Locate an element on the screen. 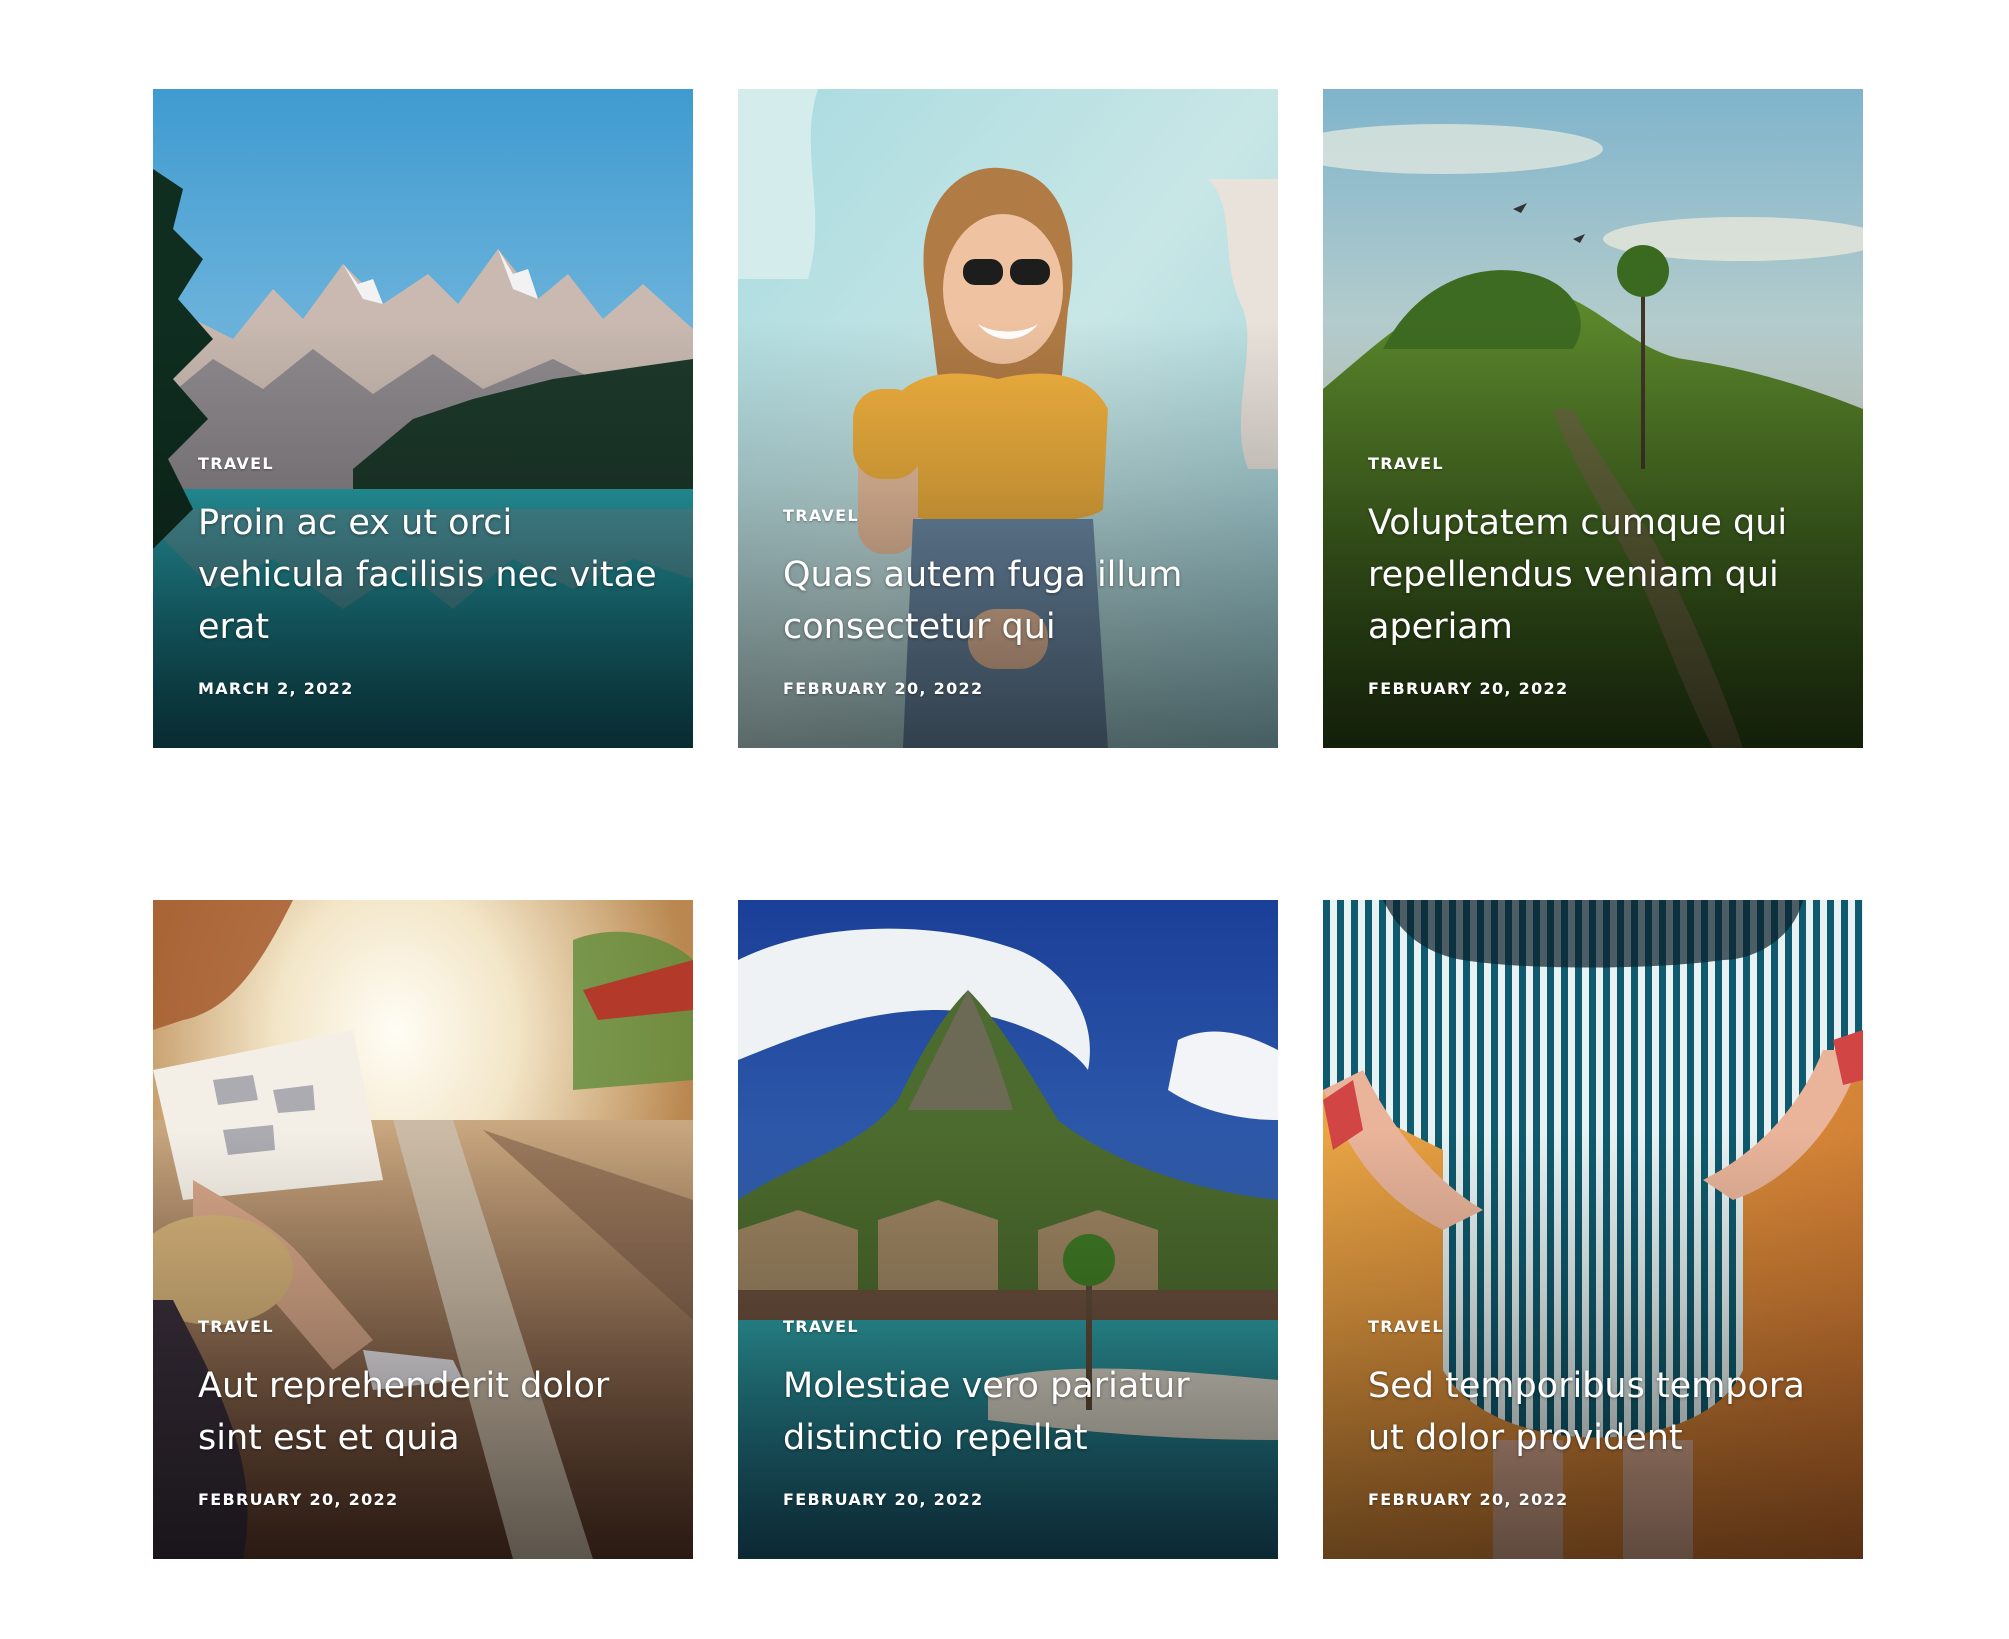  post-title-link: Quas autem fuga illum consectetur qui is located at coordinates (1013, 601).